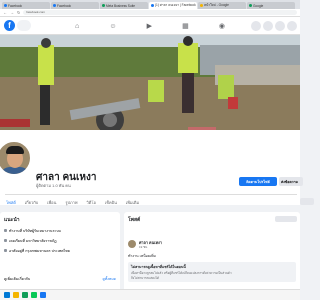 This screenshot has width=320, height=300. I want to click on tab-posts: โพสต์, so click(11, 202).